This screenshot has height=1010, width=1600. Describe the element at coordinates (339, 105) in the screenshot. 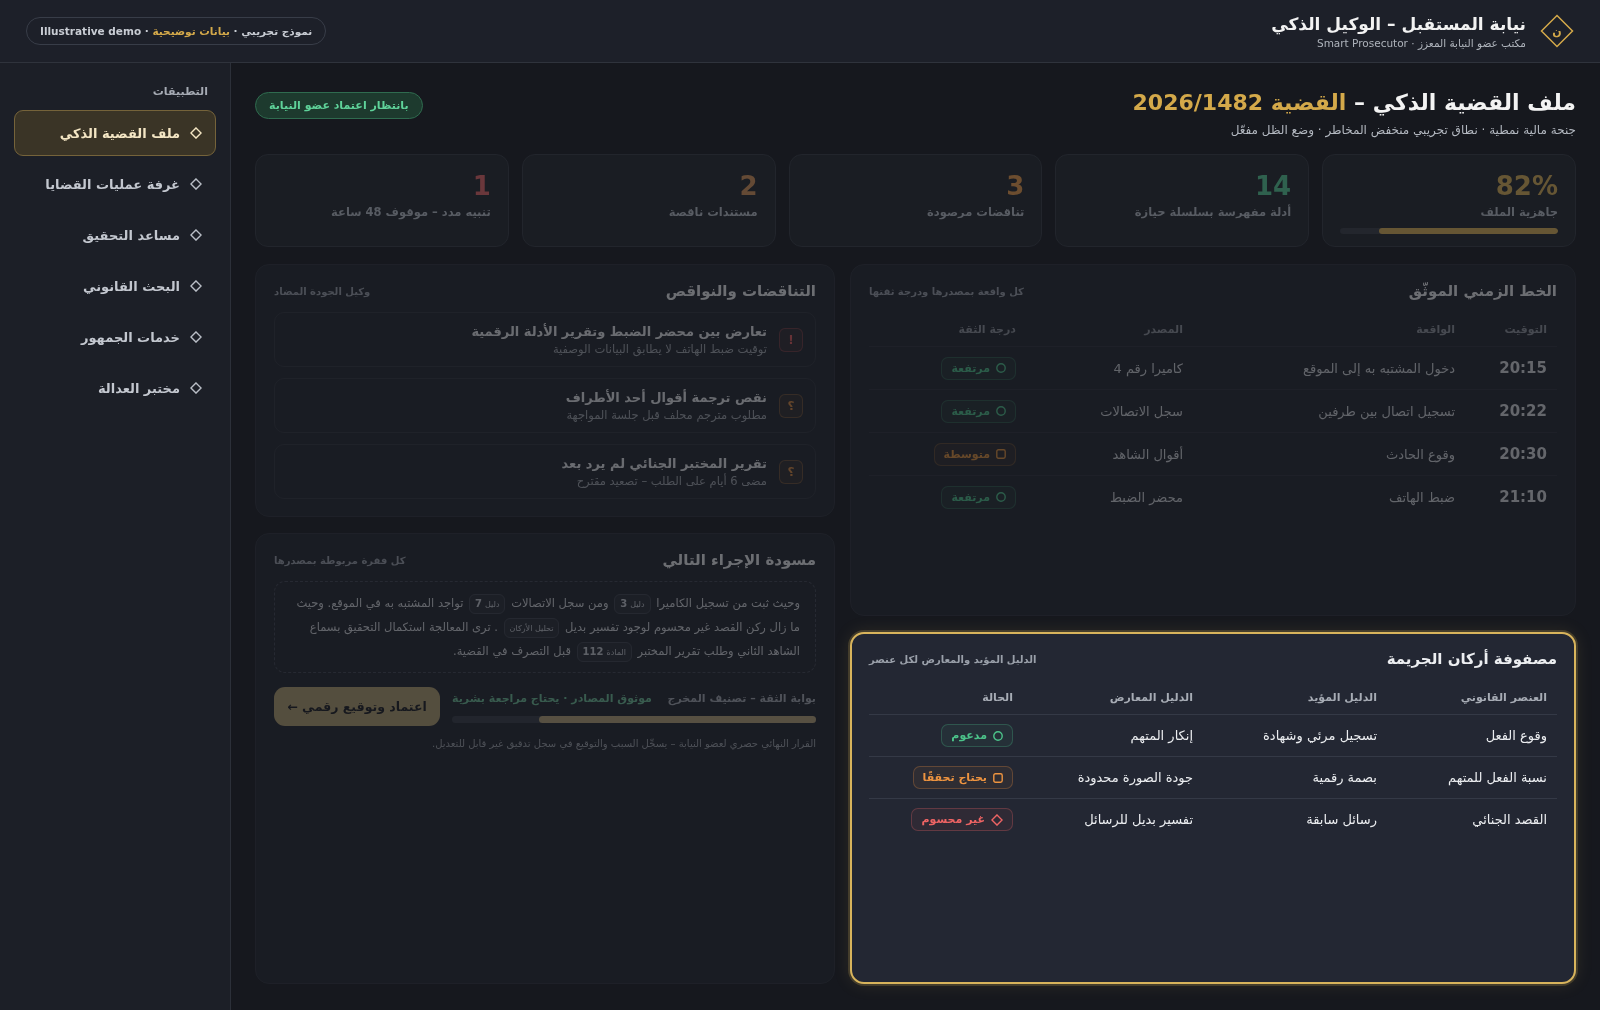

I see `approval-status: بانتظار اعتماد عضو النيابة` at that location.